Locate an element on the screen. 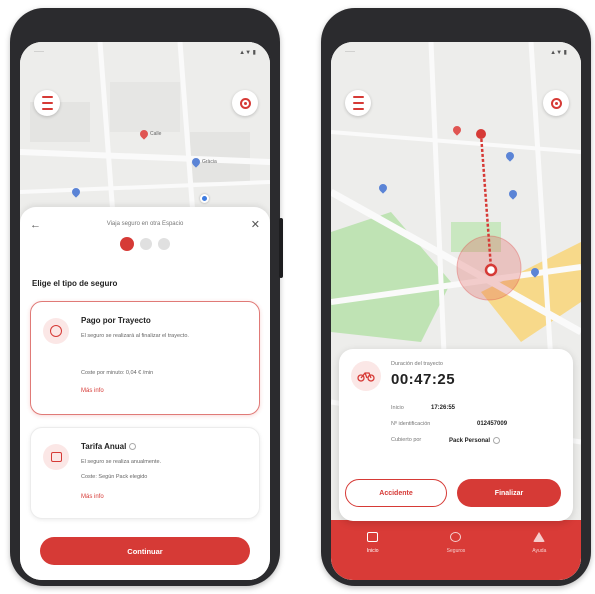 The width and height of the screenshot is (595, 594). accident-button: Accidente is located at coordinates (396, 493).